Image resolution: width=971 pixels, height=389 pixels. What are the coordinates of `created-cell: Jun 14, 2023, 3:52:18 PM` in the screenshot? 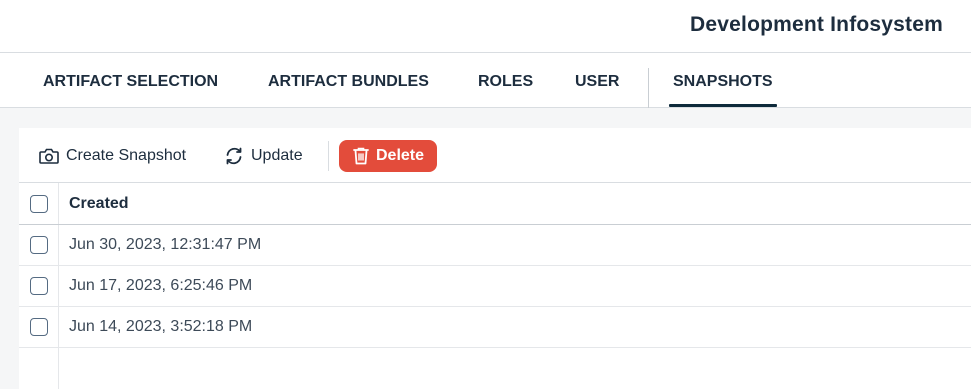 It's located at (161, 326).